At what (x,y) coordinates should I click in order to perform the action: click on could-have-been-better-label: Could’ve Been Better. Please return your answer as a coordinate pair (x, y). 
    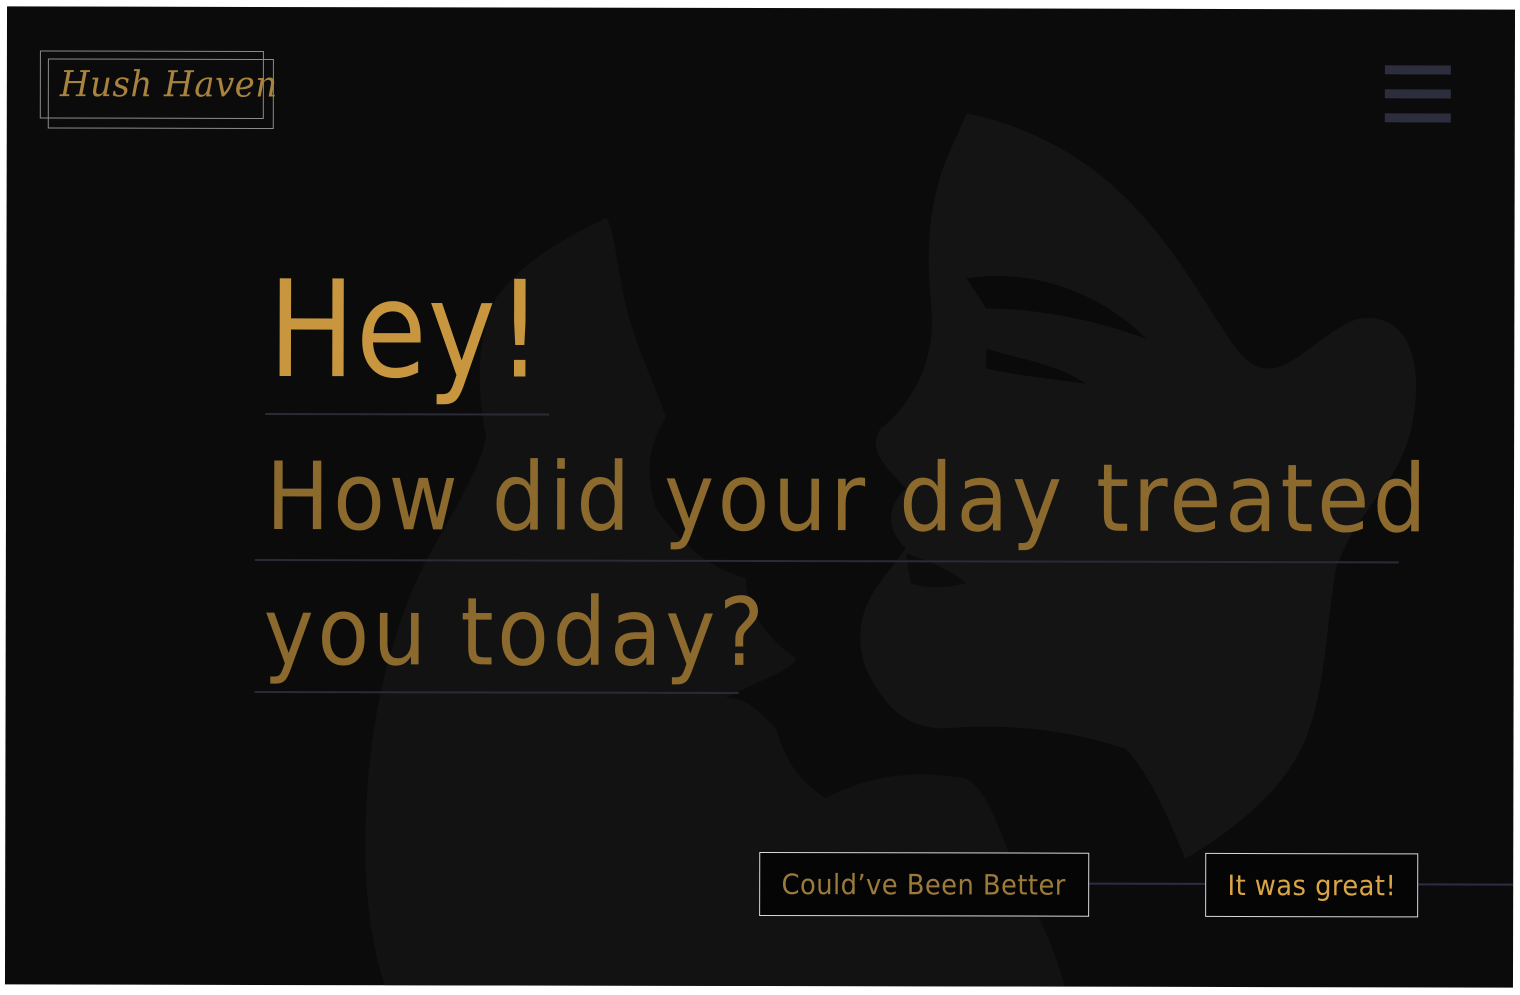
    Looking at the image, I should click on (924, 884).